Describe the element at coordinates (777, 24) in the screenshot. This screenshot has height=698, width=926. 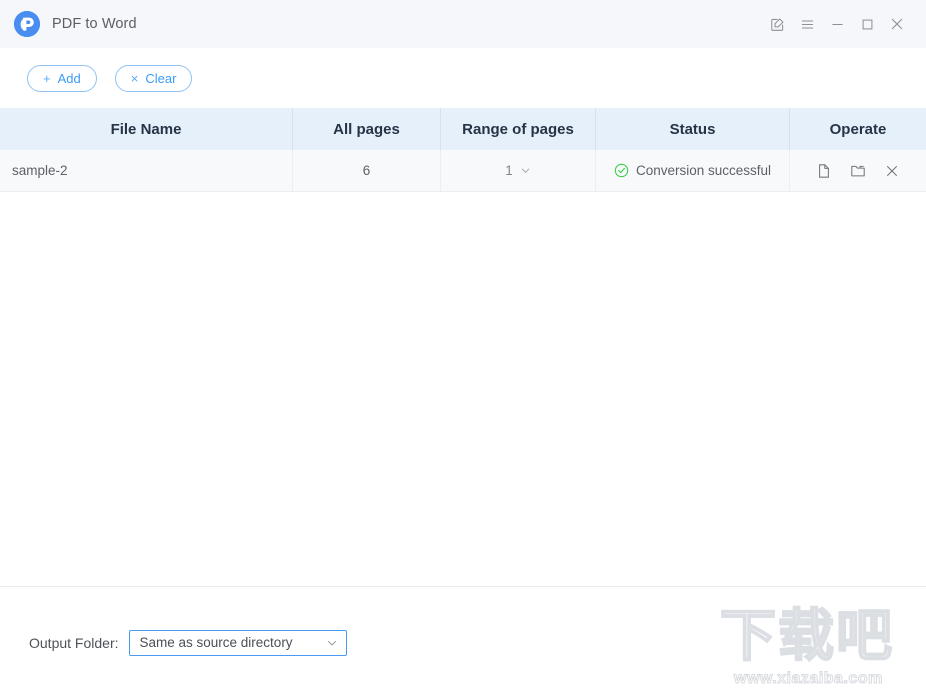
I see `feedback-icon` at that location.